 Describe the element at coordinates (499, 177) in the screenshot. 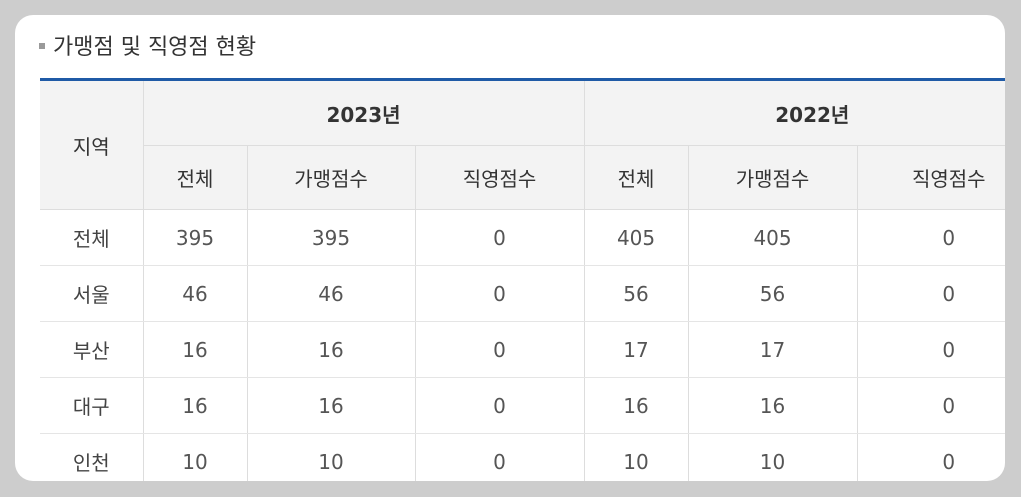

I see `column-header-2023-direct: 직영점수` at that location.